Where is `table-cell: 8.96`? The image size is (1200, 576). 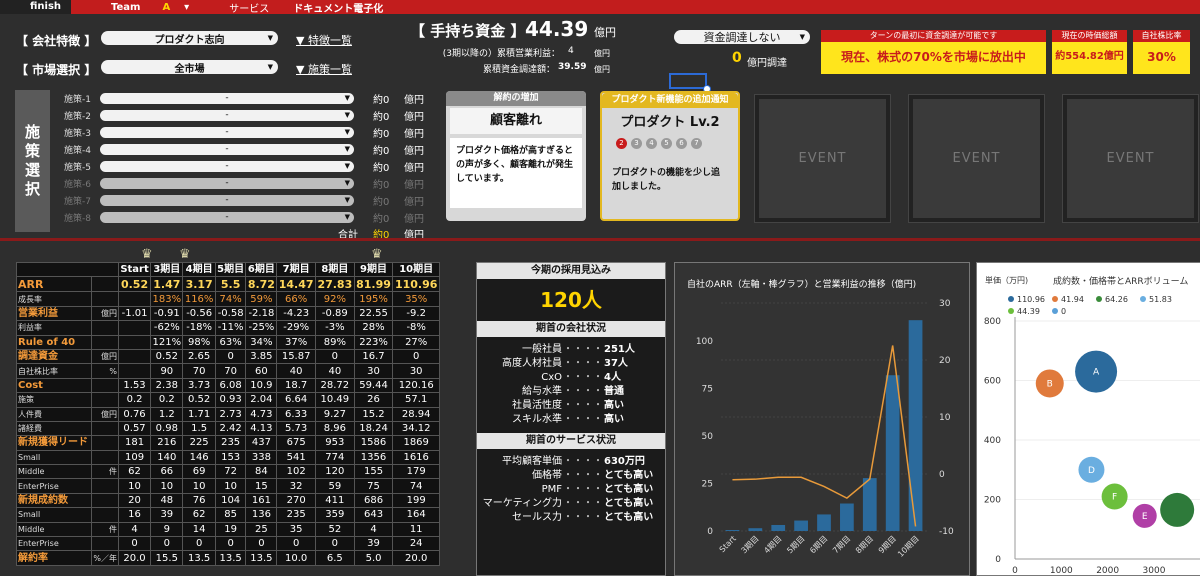
table-cell: 8.96 is located at coordinates (335, 428).